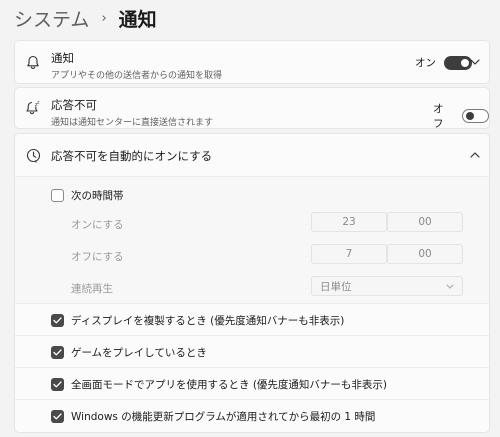 The width and height of the screenshot is (500, 437). I want to click on auto-dnd-title: 応答不可を自動的にオンにする, so click(132, 156).